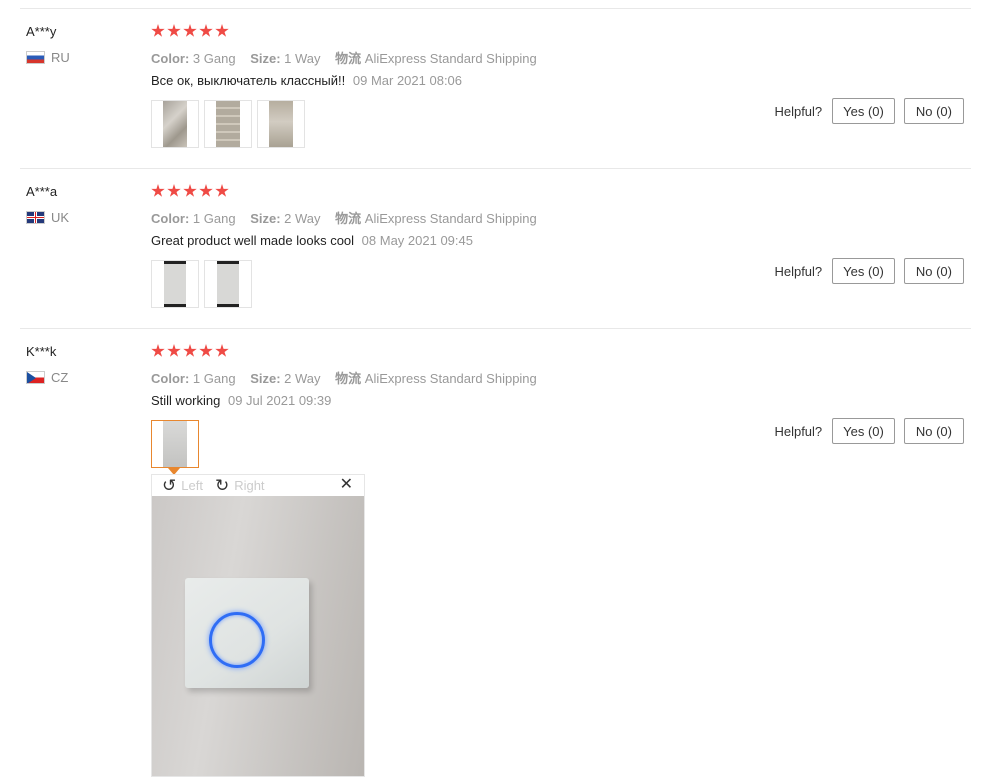 This screenshot has height=777, width=992. I want to click on rotate-cw-icon: ↻, so click(222, 485).